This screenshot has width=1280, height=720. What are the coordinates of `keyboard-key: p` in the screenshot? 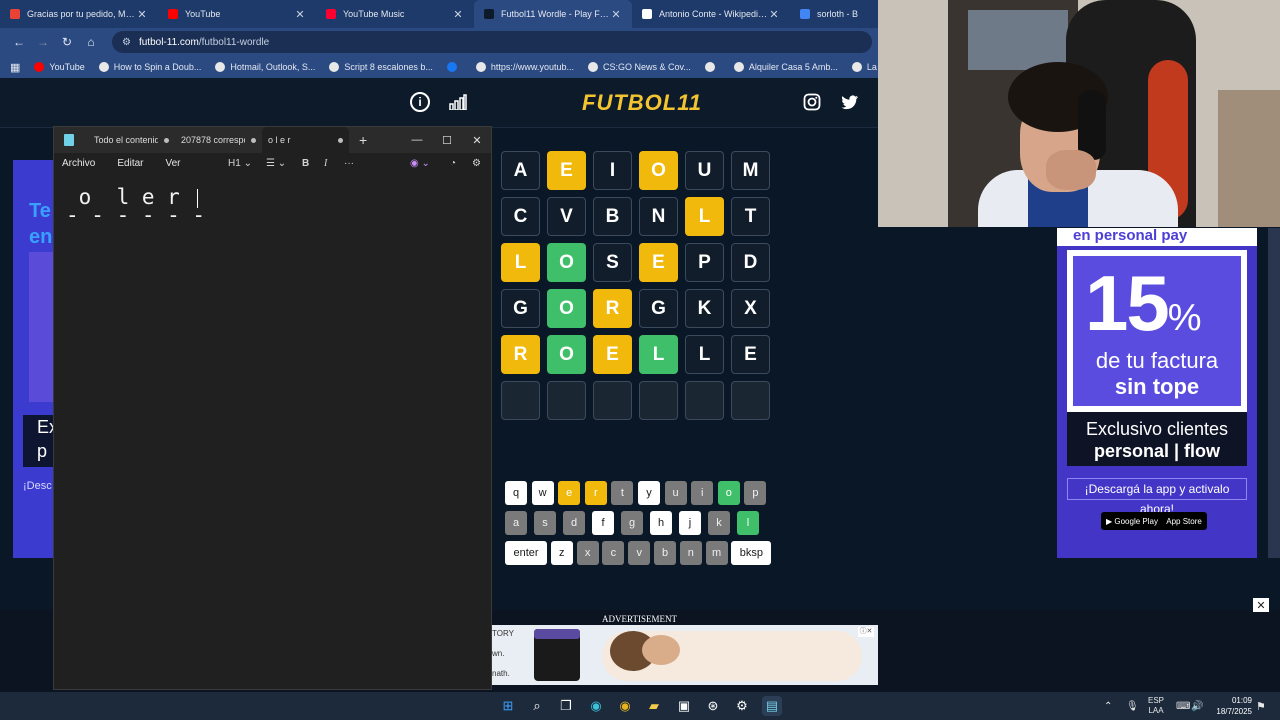 It's located at (755, 493).